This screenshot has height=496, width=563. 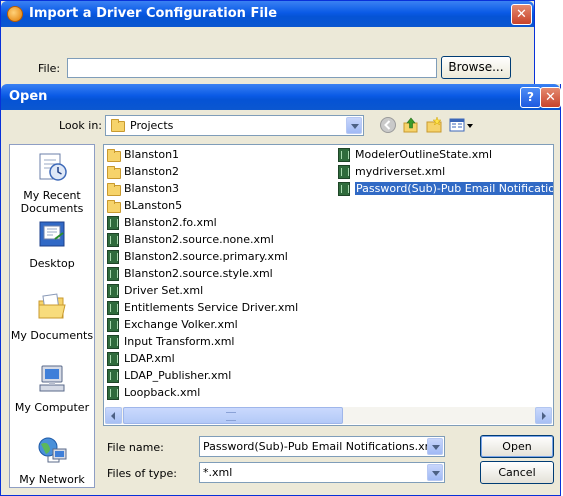 I want to click on files-of-type-value: *.xml, so click(x=218, y=472).